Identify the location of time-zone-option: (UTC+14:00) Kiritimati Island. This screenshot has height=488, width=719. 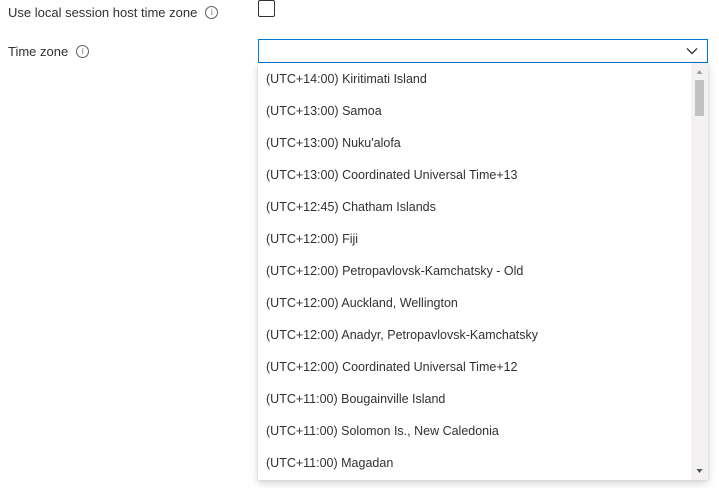
(475, 79).